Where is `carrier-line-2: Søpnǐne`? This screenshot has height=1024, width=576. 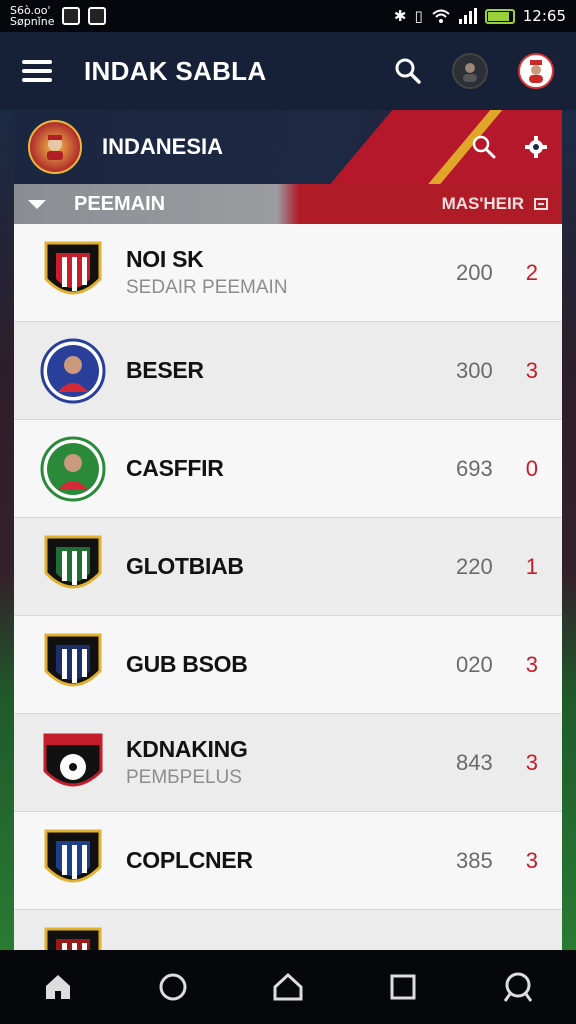 carrier-line-2: Søpnǐne is located at coordinates (32, 21).